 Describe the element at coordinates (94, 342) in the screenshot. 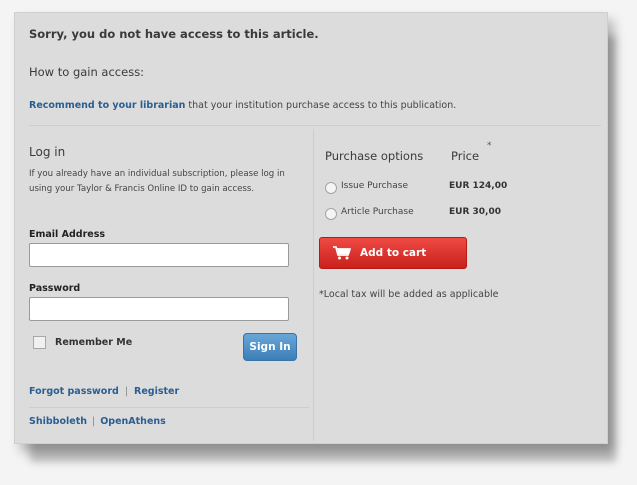

I see `remember-me-label: Remember Me` at that location.